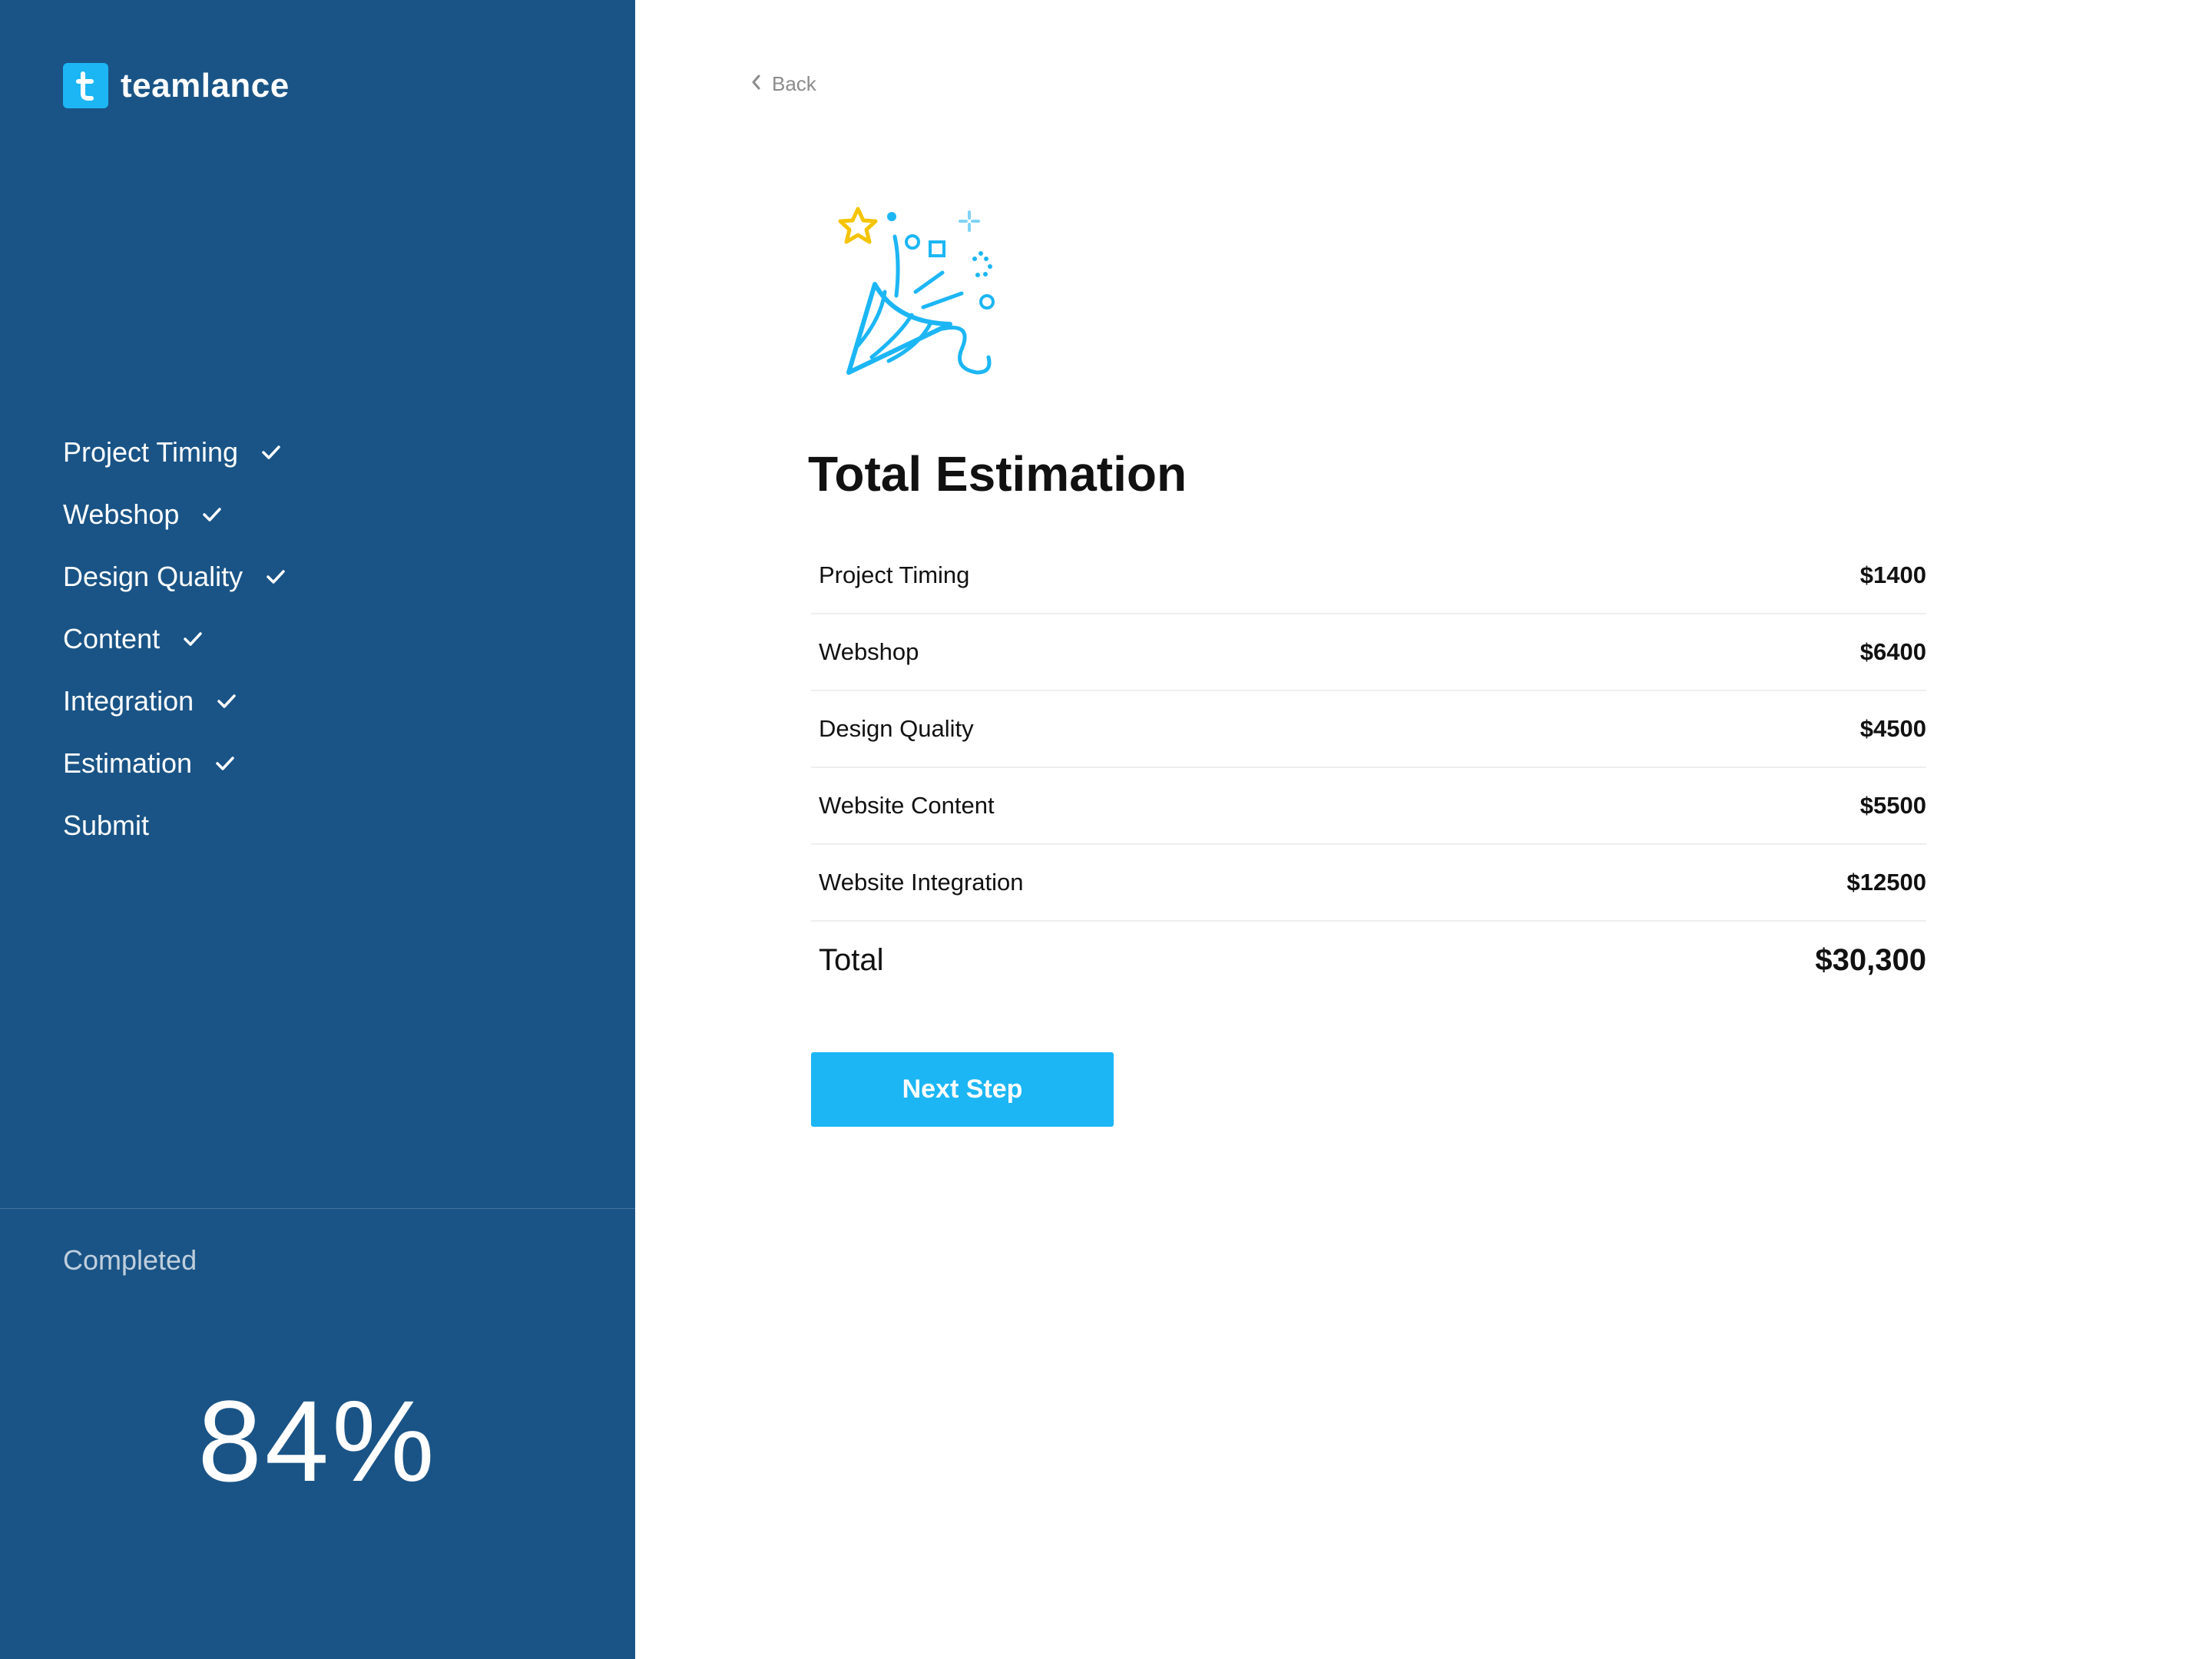 The height and width of the screenshot is (1659, 2212). What do you see at coordinates (894, 574) in the screenshot?
I see `row-label: Project Timing` at bounding box center [894, 574].